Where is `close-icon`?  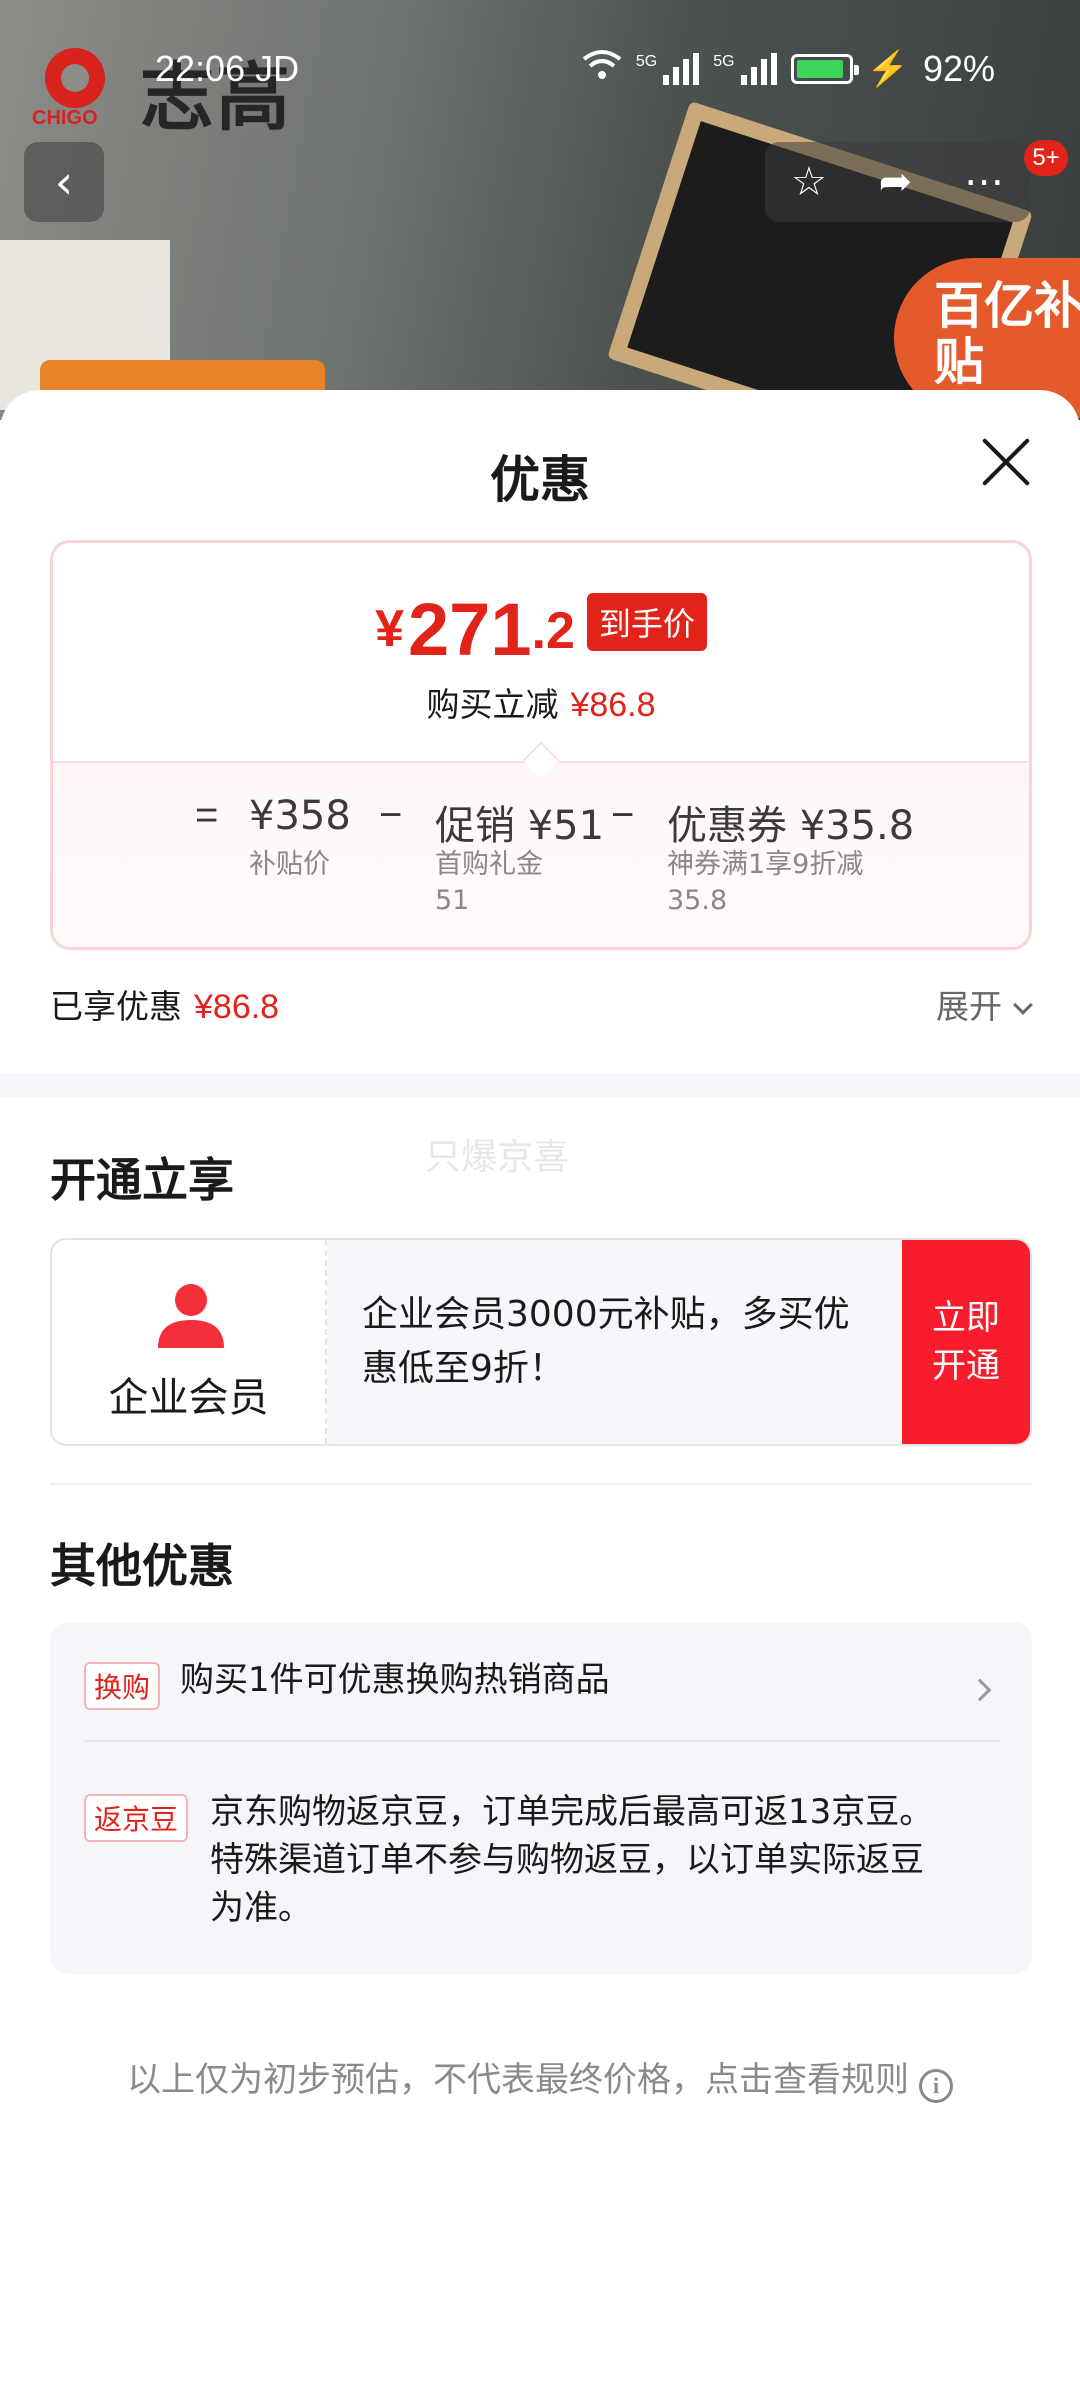
close-icon is located at coordinates (1006, 462).